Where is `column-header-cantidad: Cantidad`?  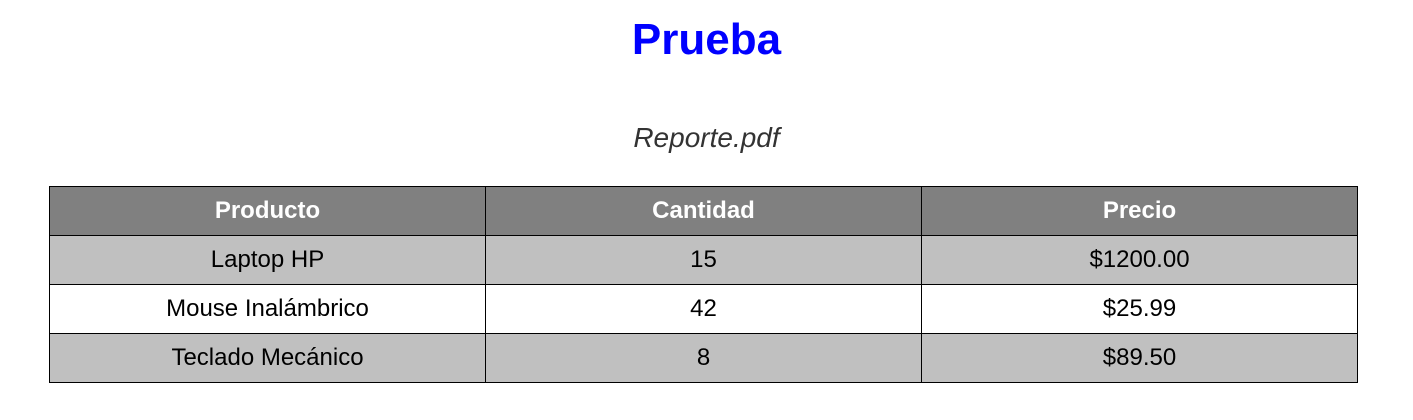
column-header-cantidad: Cantidad is located at coordinates (703, 211).